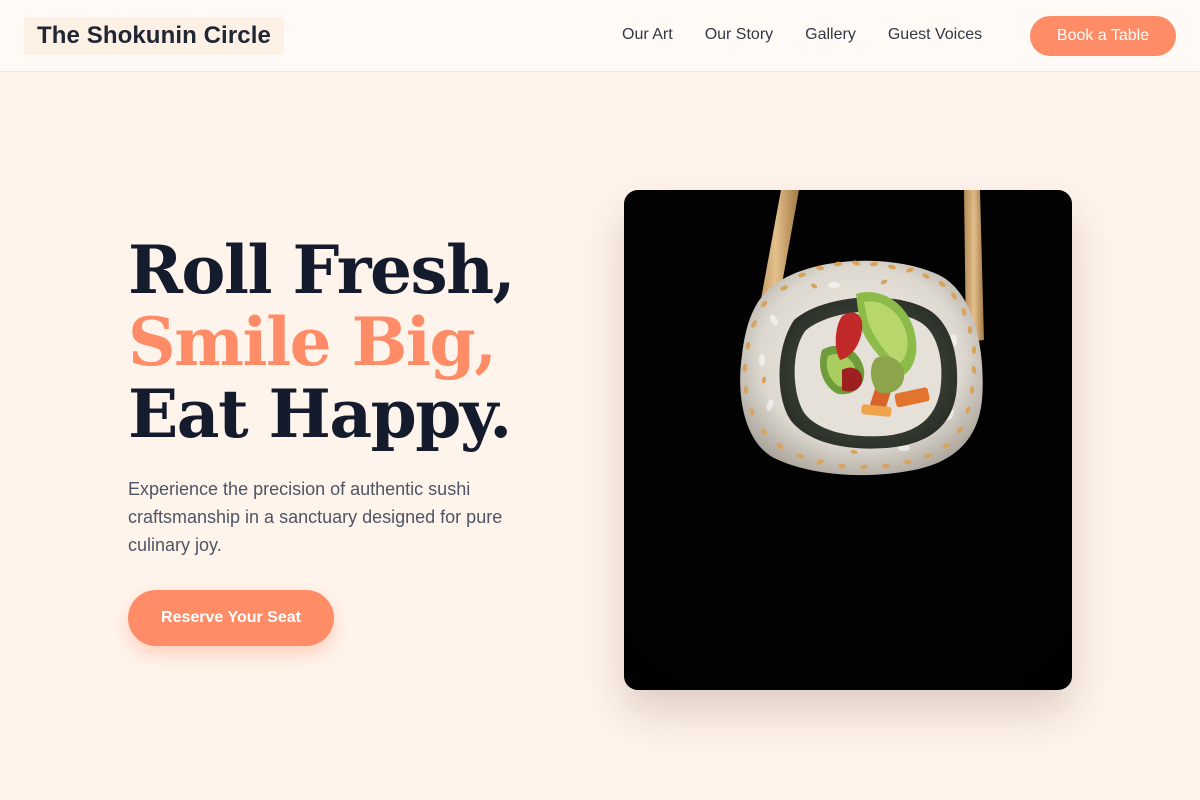 The width and height of the screenshot is (1200, 800). Describe the element at coordinates (231, 618) in the screenshot. I see `reserve-seat-button: Reserve Your Seat` at that location.